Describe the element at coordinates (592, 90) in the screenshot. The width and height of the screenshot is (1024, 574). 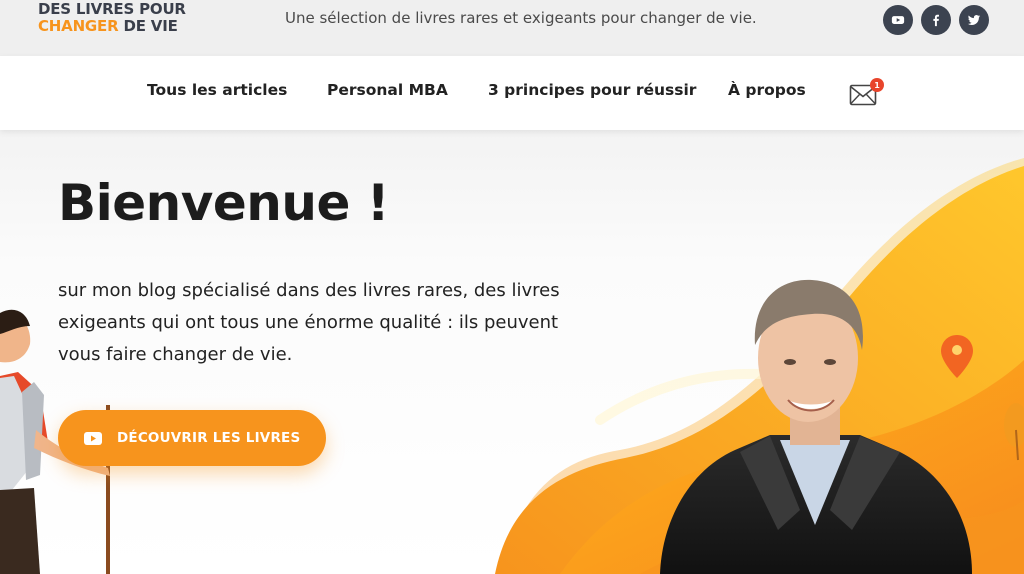
I see `nav-item-3-principes: 3 principes pour réussir` at that location.